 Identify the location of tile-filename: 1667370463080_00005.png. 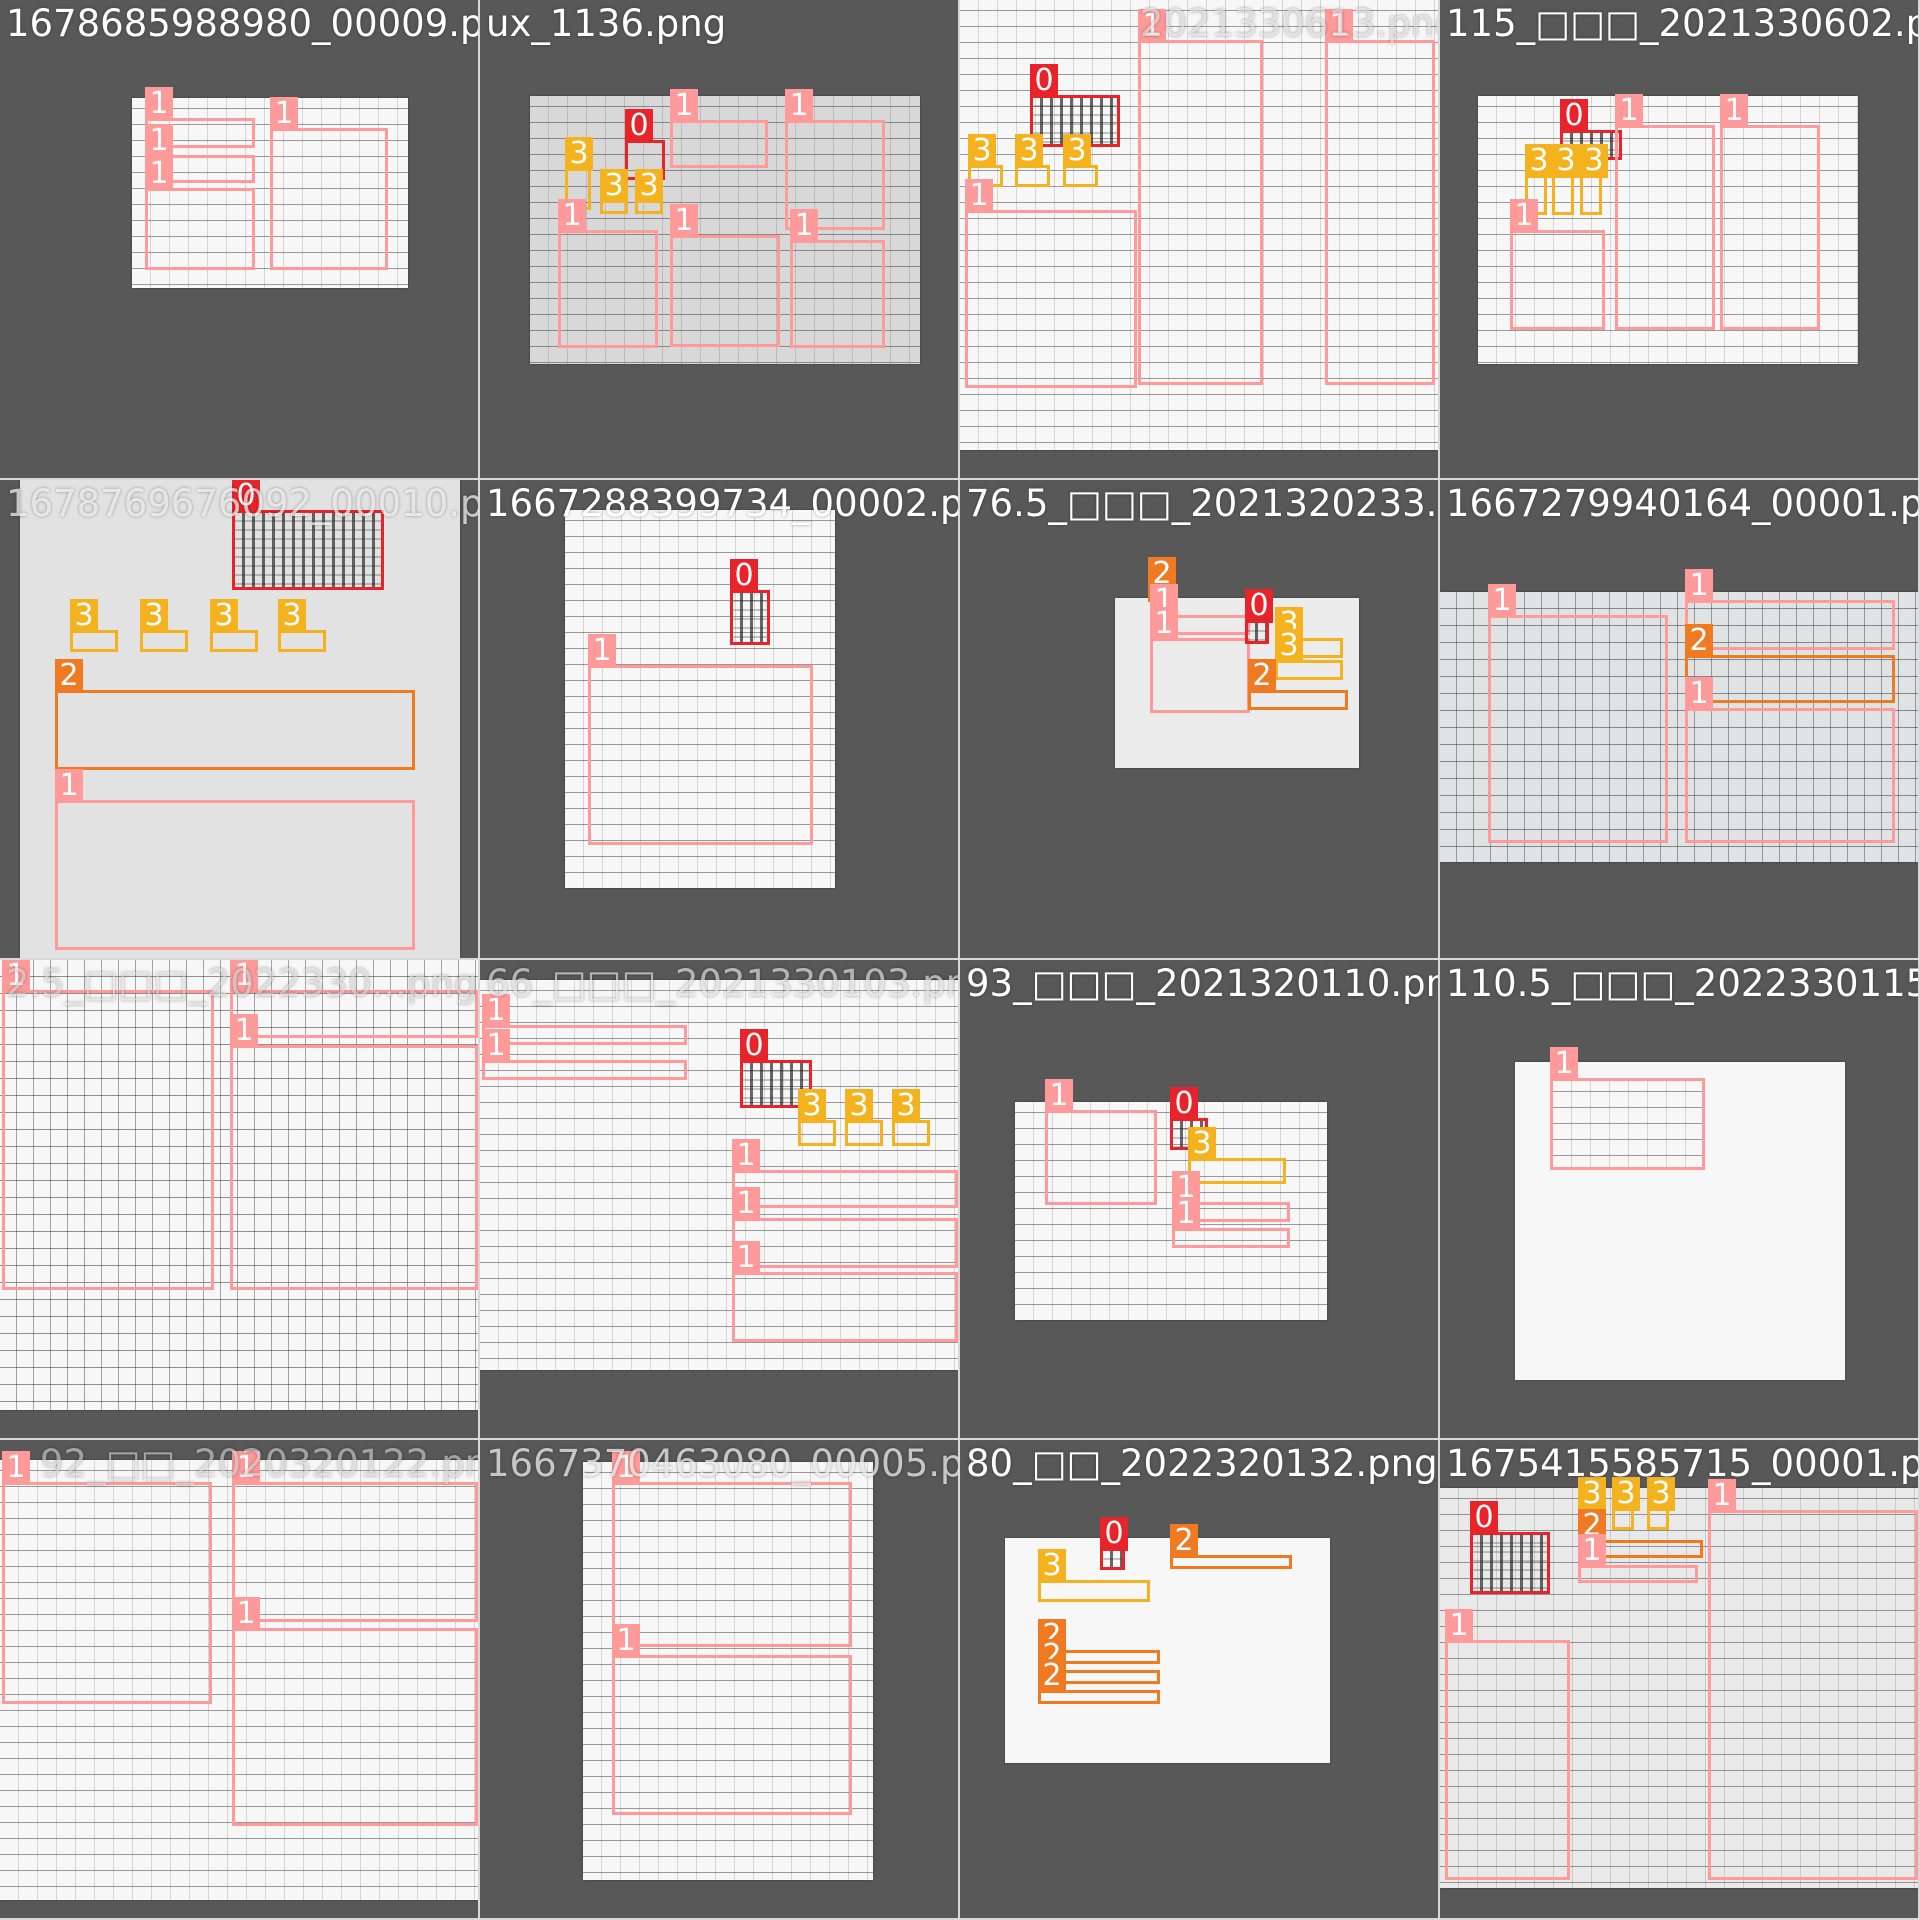
(723, 1463).